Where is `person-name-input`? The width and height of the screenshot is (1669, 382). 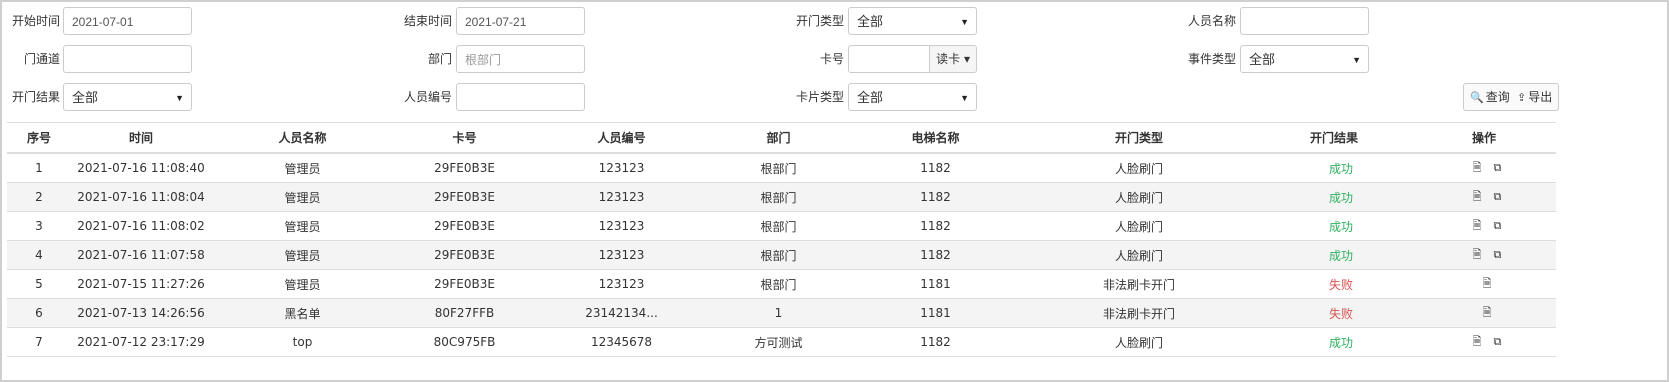 person-name-input is located at coordinates (1304, 21).